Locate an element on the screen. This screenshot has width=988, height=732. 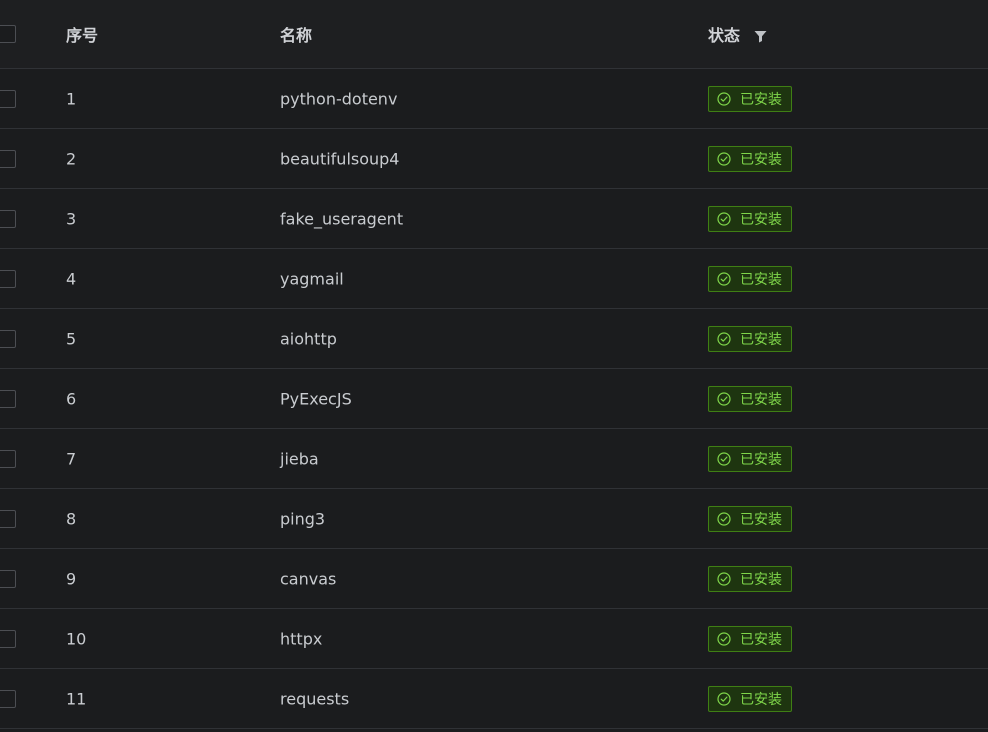
table-row: 8 ping3 已安装 is located at coordinates (494, 519).